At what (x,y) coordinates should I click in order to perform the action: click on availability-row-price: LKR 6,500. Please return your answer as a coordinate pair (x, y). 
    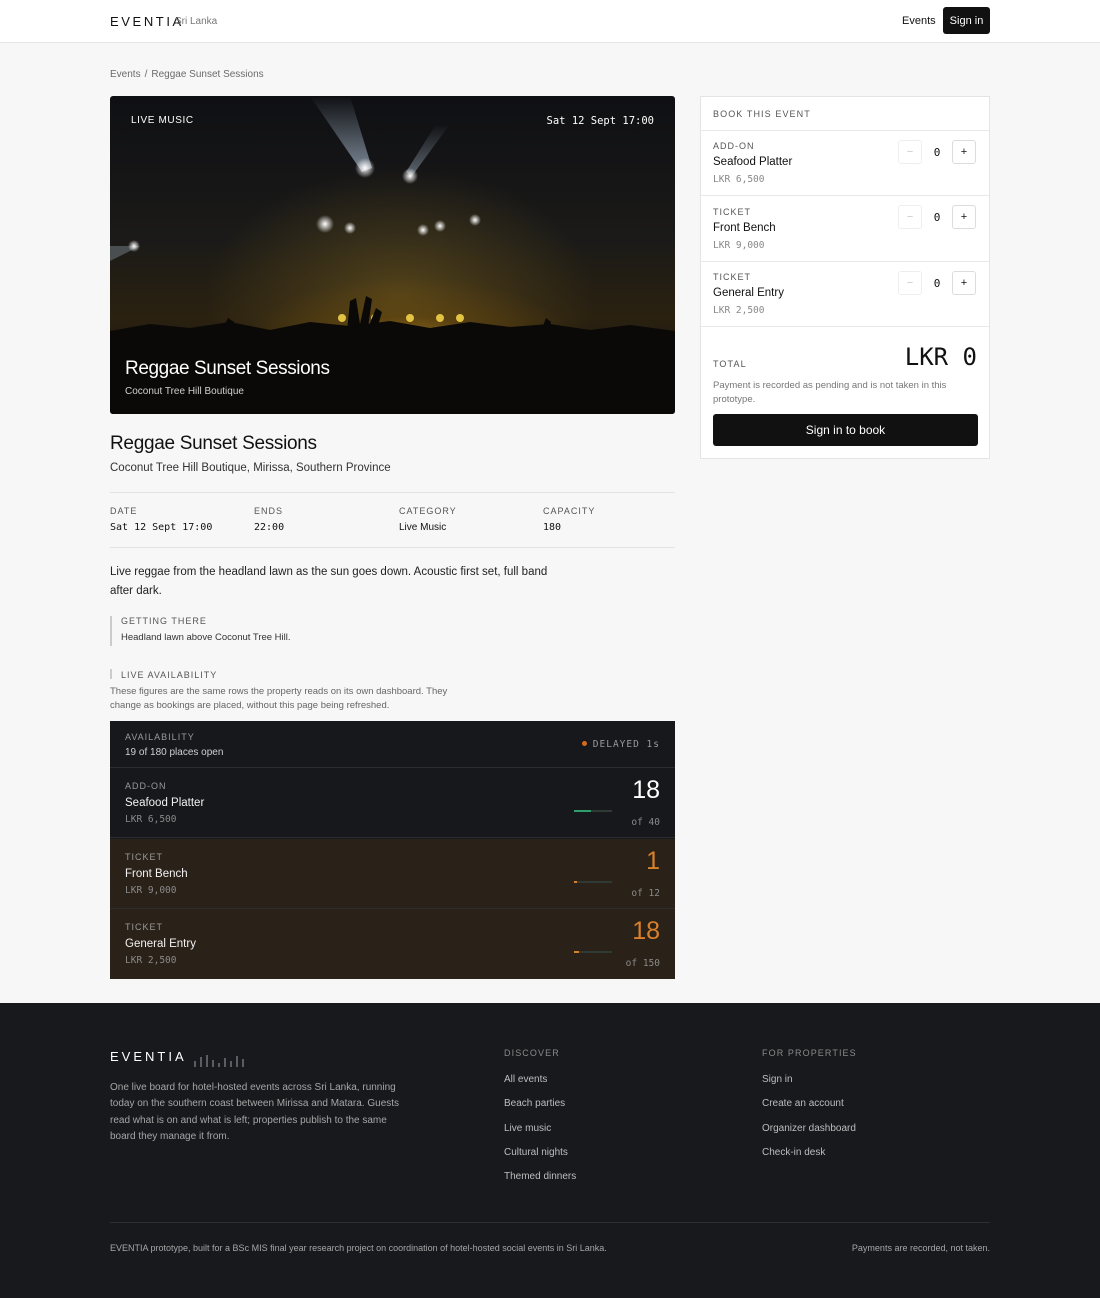
    Looking at the image, I should click on (151, 819).